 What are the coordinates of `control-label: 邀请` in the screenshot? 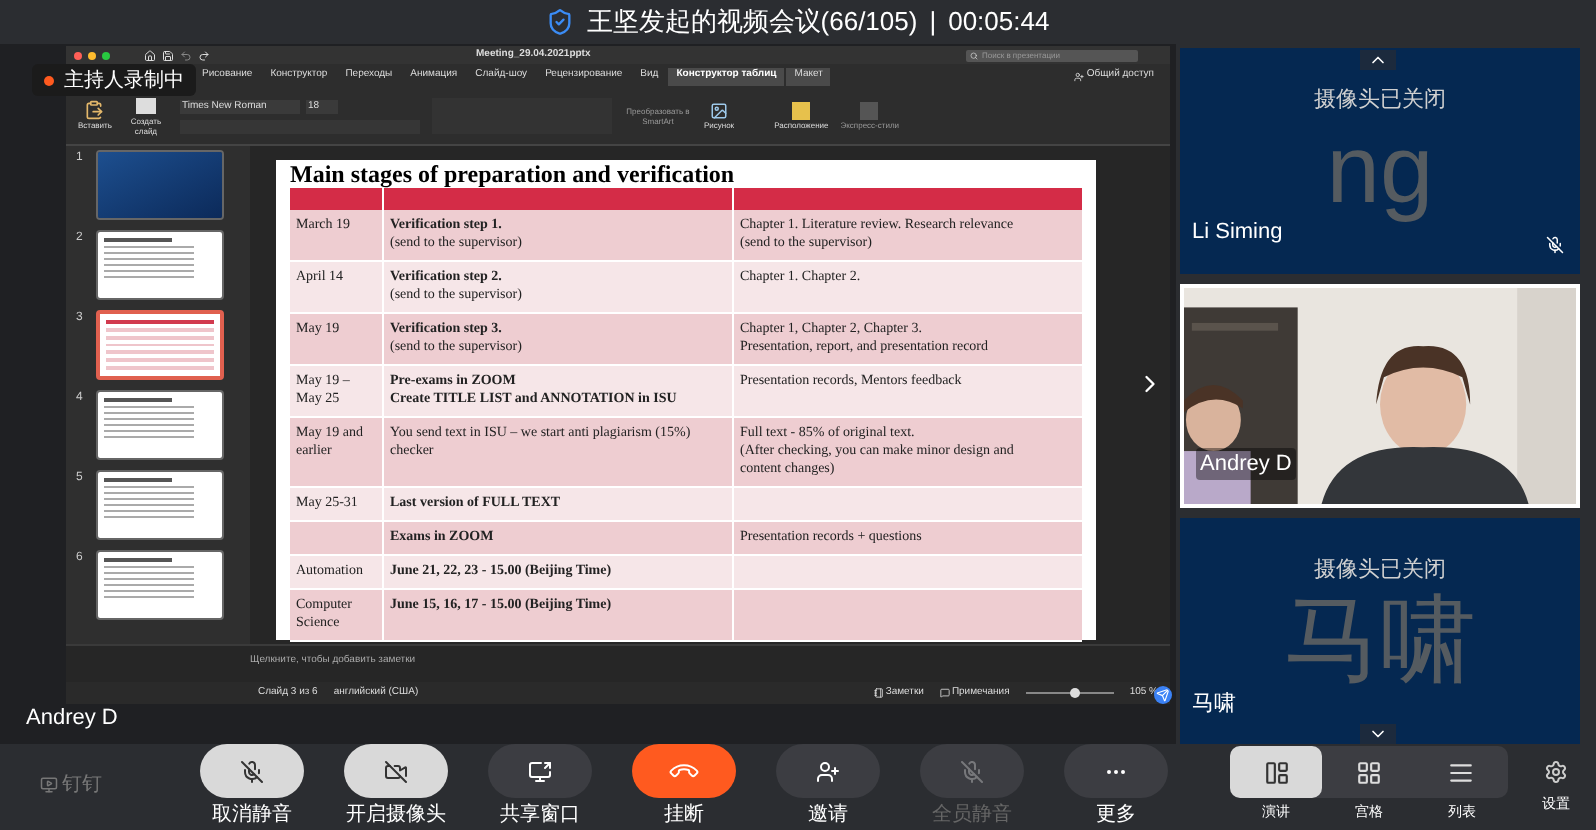 It's located at (828, 816).